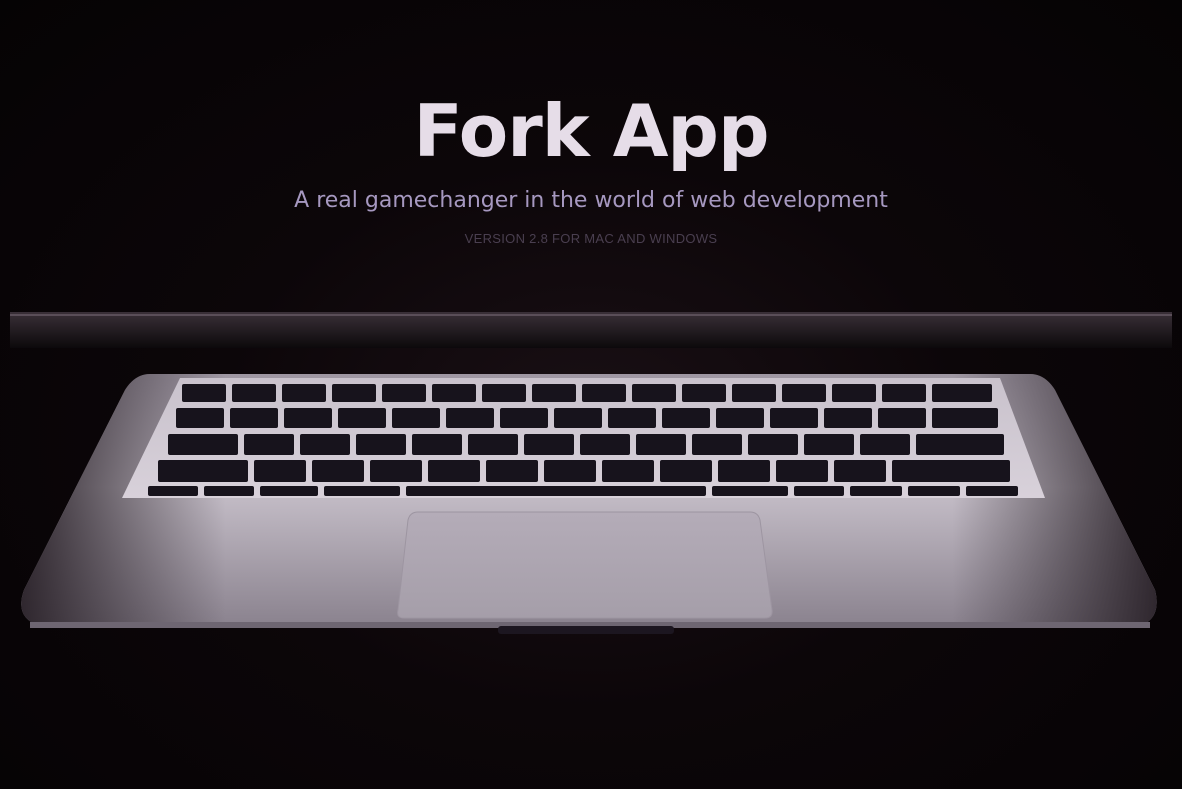  What do you see at coordinates (585, 565) in the screenshot?
I see `trackpad` at bounding box center [585, 565].